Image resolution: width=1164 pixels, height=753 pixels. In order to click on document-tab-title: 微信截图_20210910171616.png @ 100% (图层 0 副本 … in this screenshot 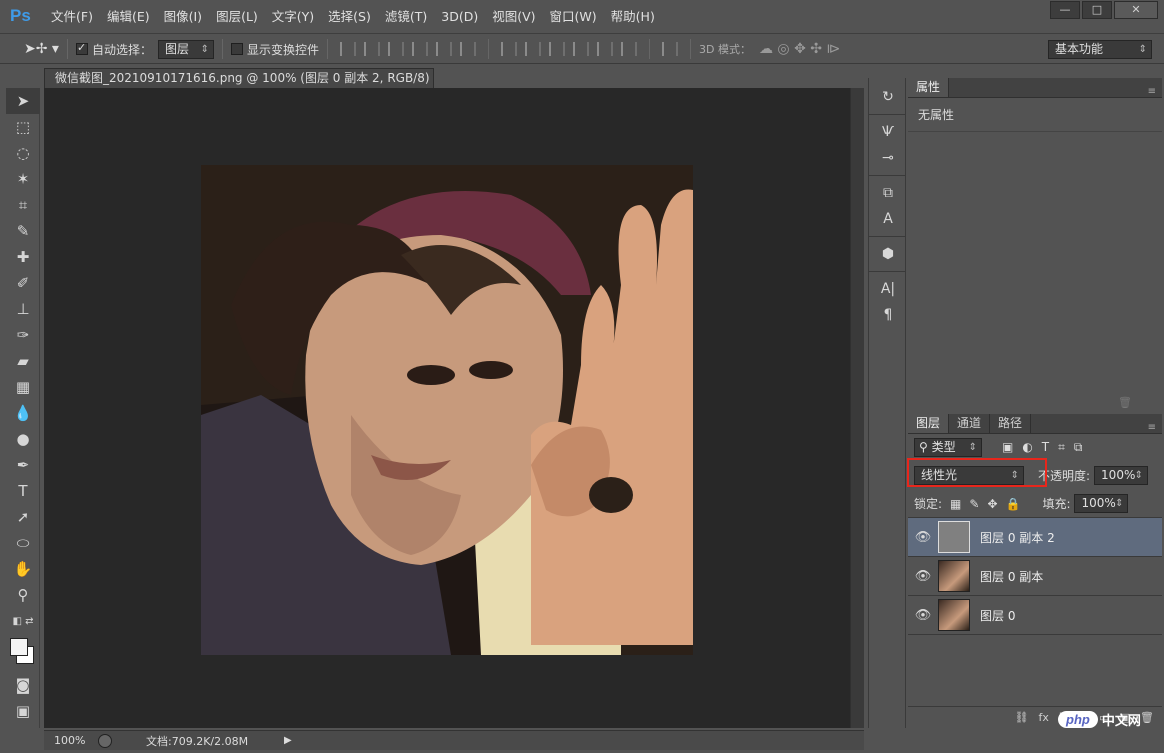, I will do `click(244, 78)`.